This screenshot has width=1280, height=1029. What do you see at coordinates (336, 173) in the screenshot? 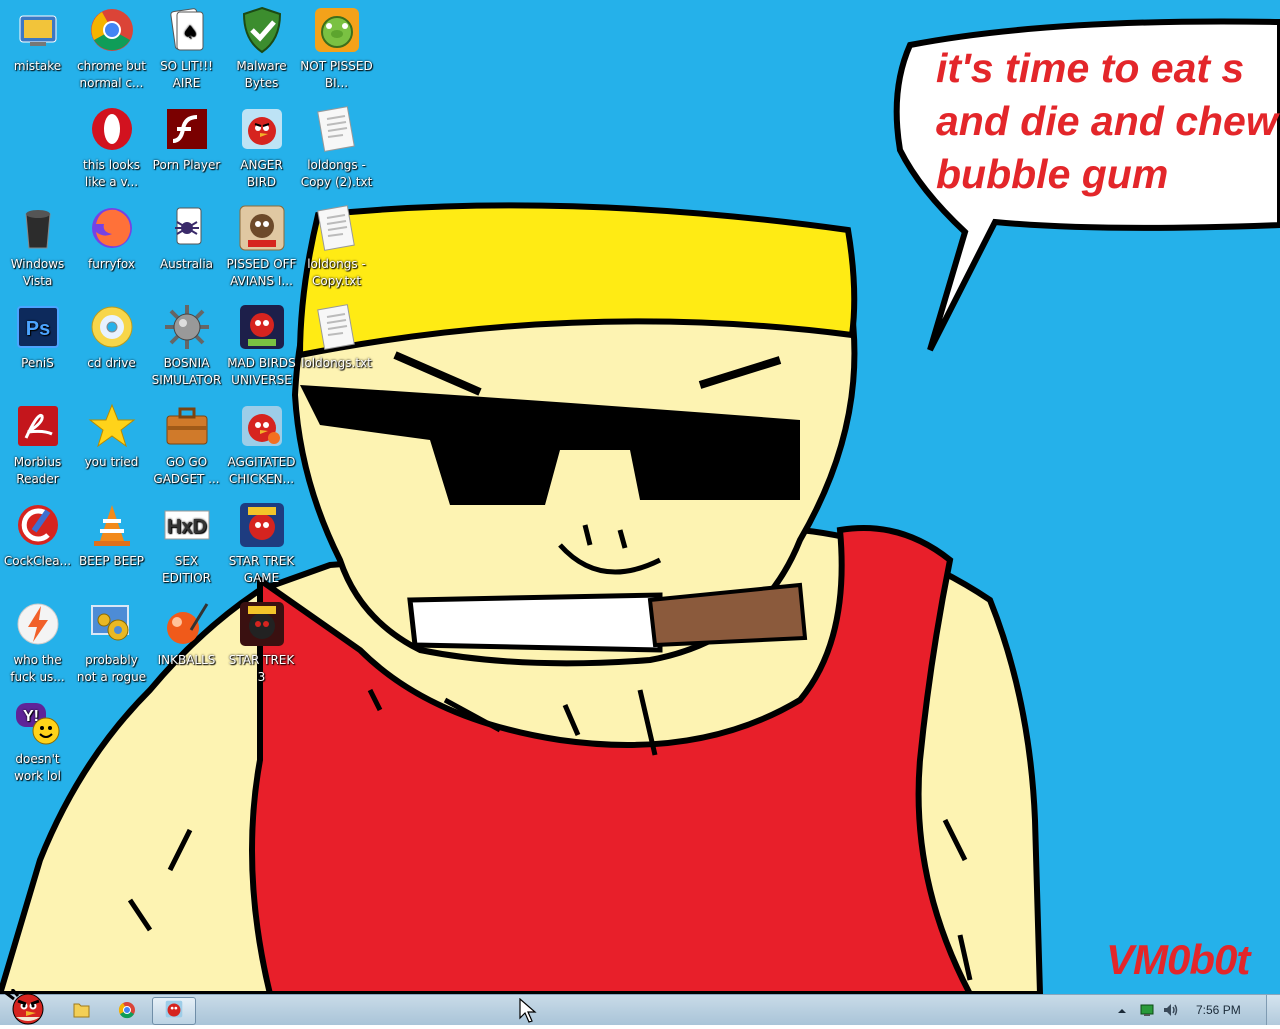
I see `desktop-icon-label: loldongs - Copy (2).txt` at bounding box center [336, 173].